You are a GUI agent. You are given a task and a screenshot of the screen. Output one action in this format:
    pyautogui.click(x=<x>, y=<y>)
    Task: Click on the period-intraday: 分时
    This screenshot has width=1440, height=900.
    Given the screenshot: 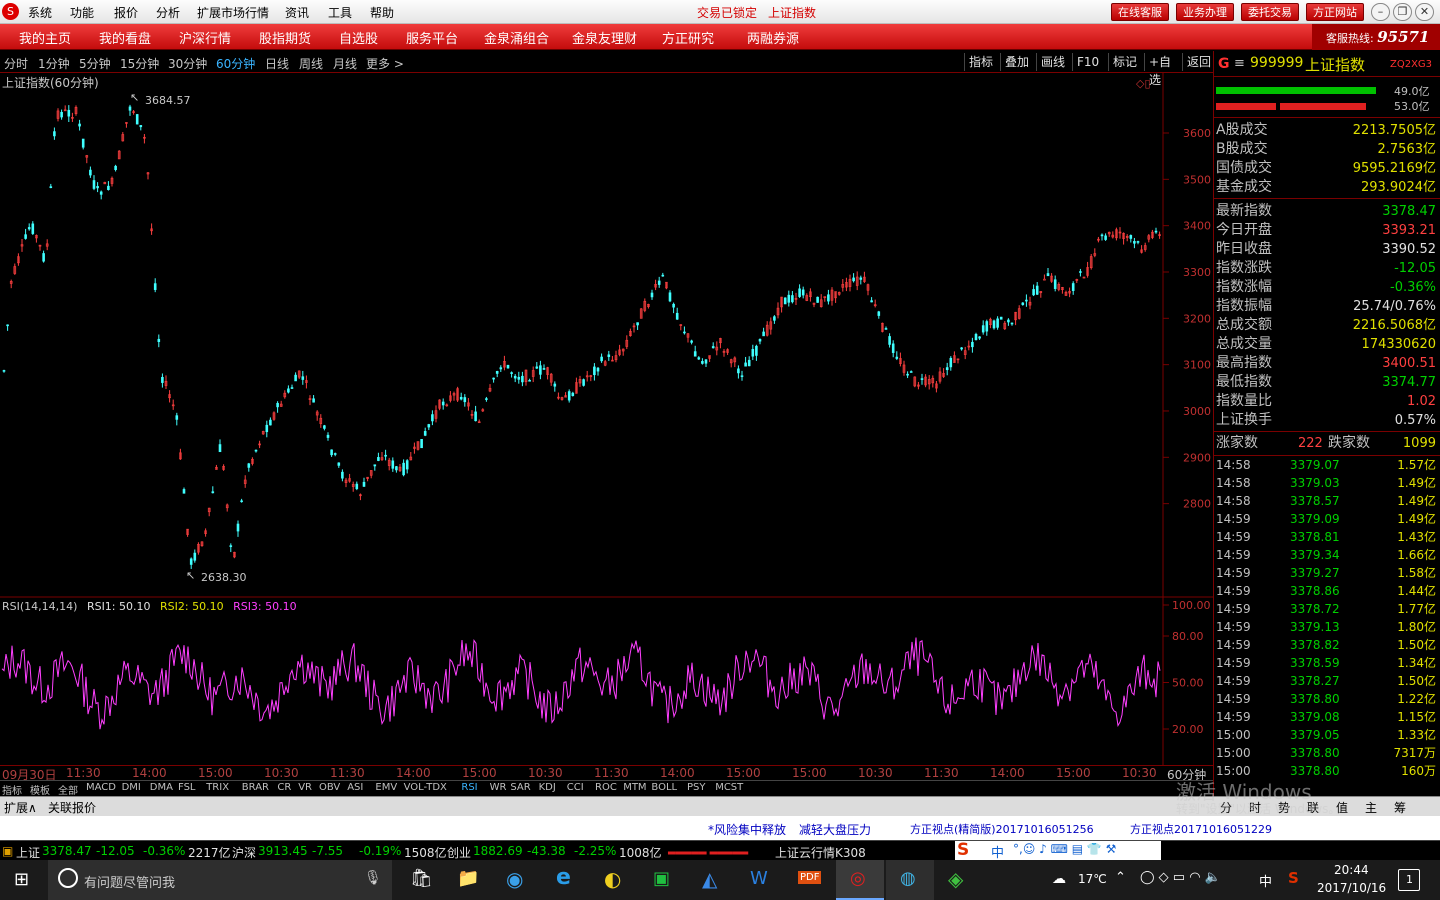 What is the action you would take?
    pyautogui.click(x=16, y=63)
    